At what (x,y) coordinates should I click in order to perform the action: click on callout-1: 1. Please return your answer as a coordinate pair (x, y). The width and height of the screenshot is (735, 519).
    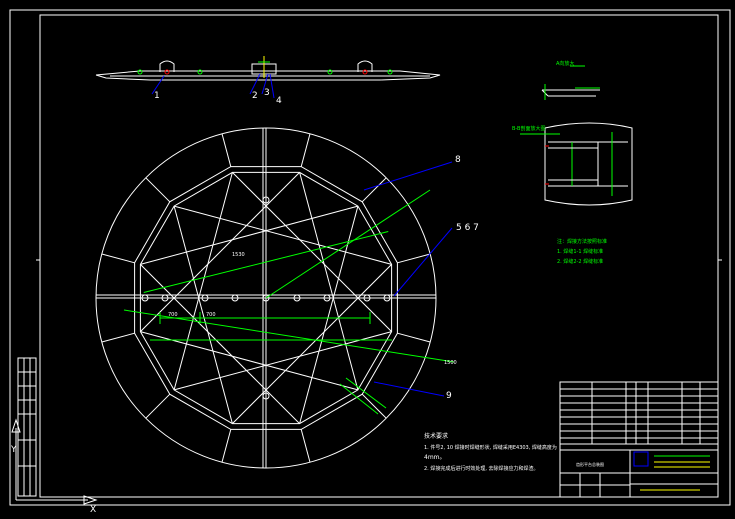
    Looking at the image, I should click on (157, 96).